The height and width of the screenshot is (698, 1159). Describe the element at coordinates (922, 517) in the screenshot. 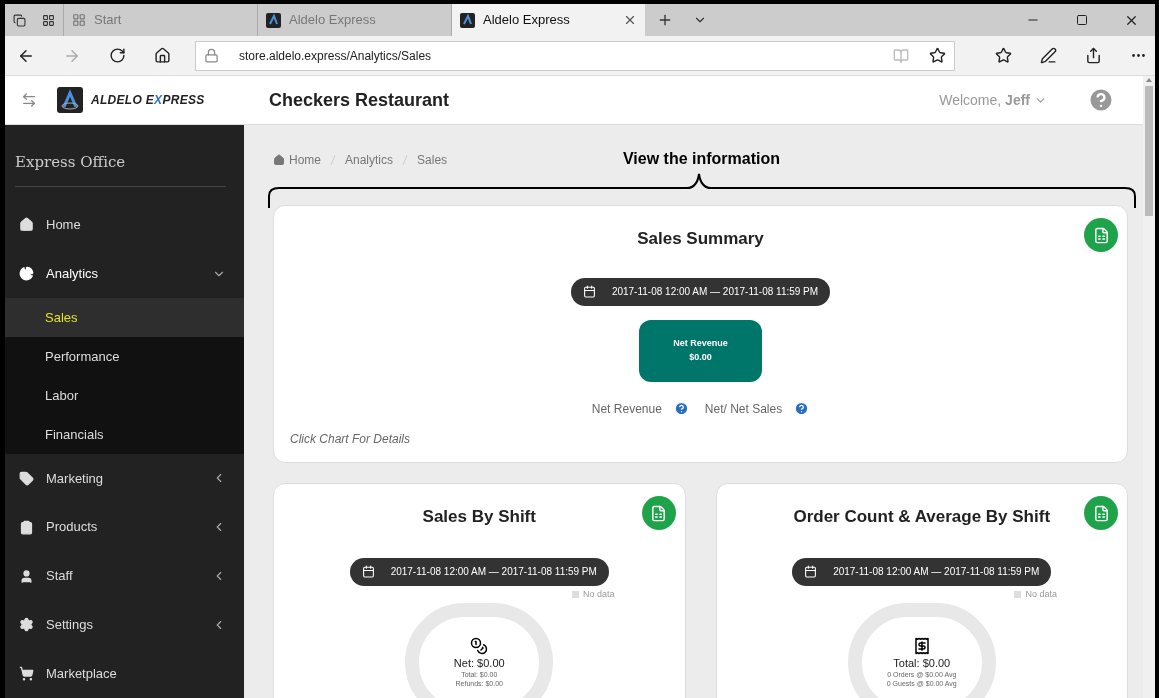

I see `card-title: Order Count & Average By Shift` at that location.